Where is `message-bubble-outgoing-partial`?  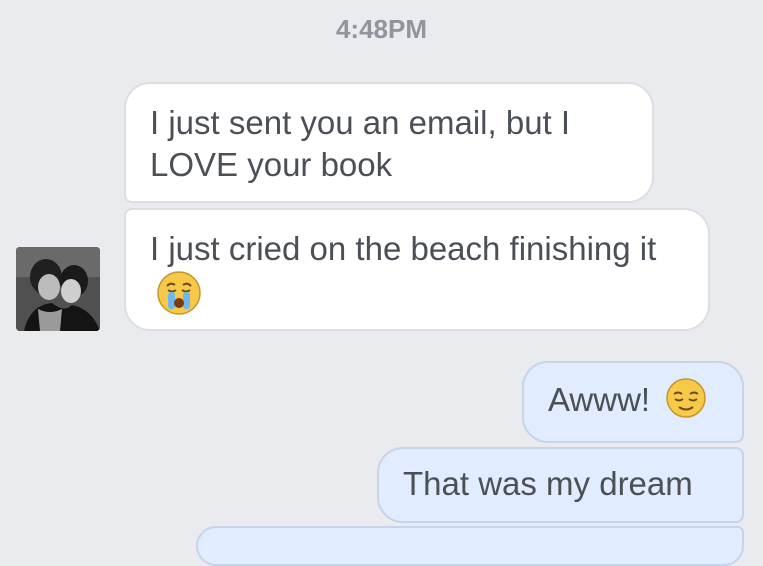 message-bubble-outgoing-partial is located at coordinates (470, 546).